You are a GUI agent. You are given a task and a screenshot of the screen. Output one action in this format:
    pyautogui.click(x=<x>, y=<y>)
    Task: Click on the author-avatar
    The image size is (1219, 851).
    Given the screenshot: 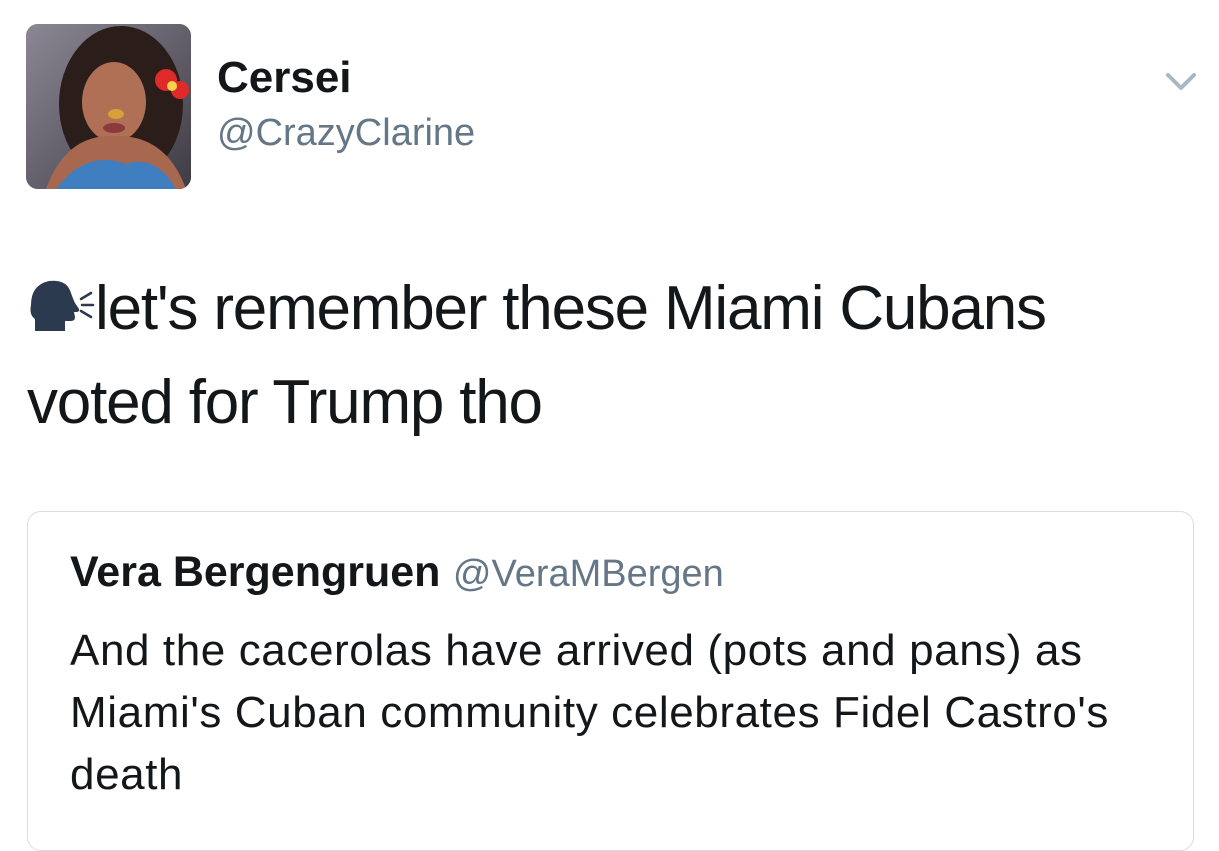 What is the action you would take?
    pyautogui.click(x=108, y=106)
    